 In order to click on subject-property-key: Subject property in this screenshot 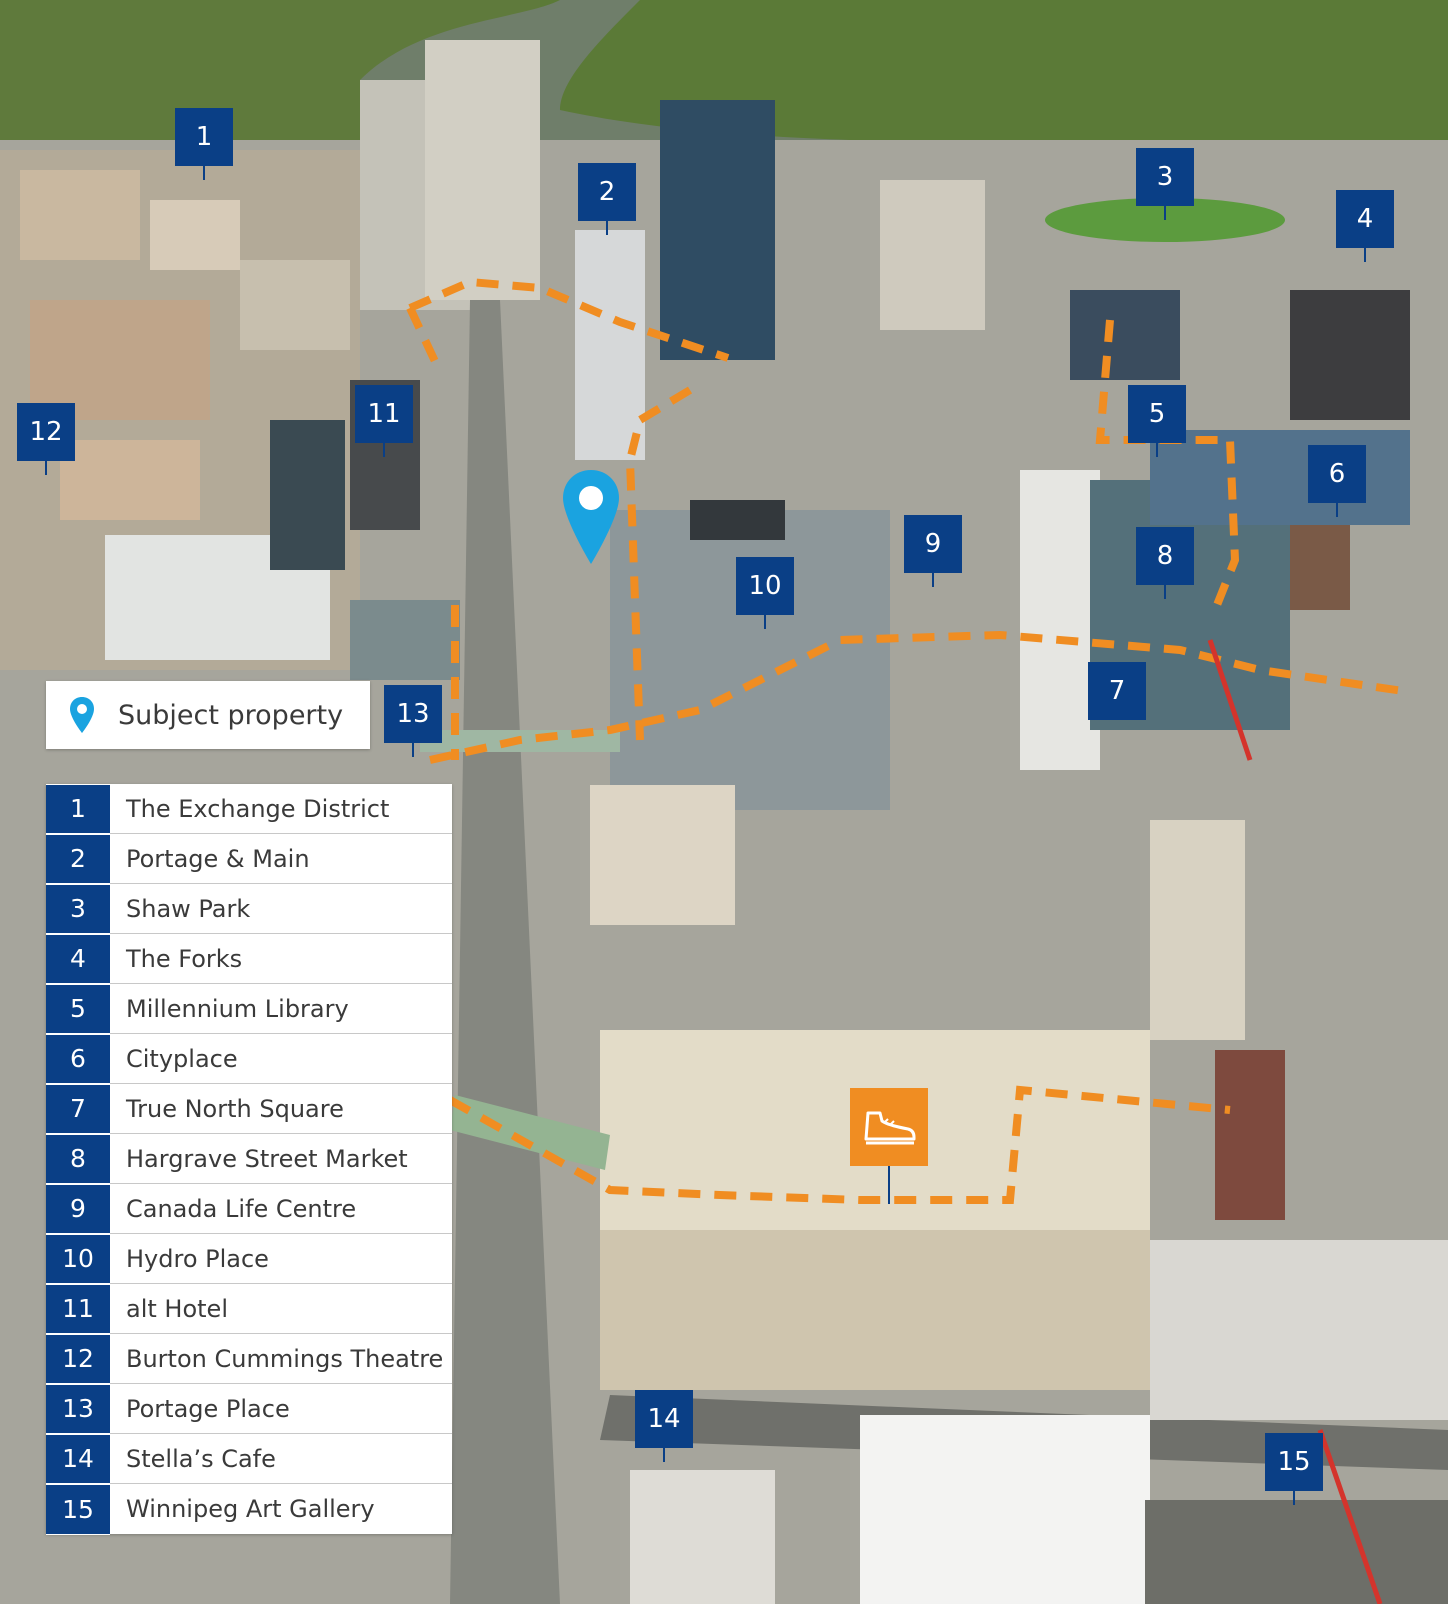, I will do `click(208, 715)`.